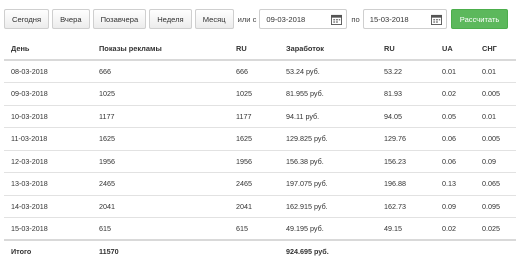  What do you see at coordinates (406, 49) in the screenshot?
I see `header-earnings-ru: RU` at bounding box center [406, 49].